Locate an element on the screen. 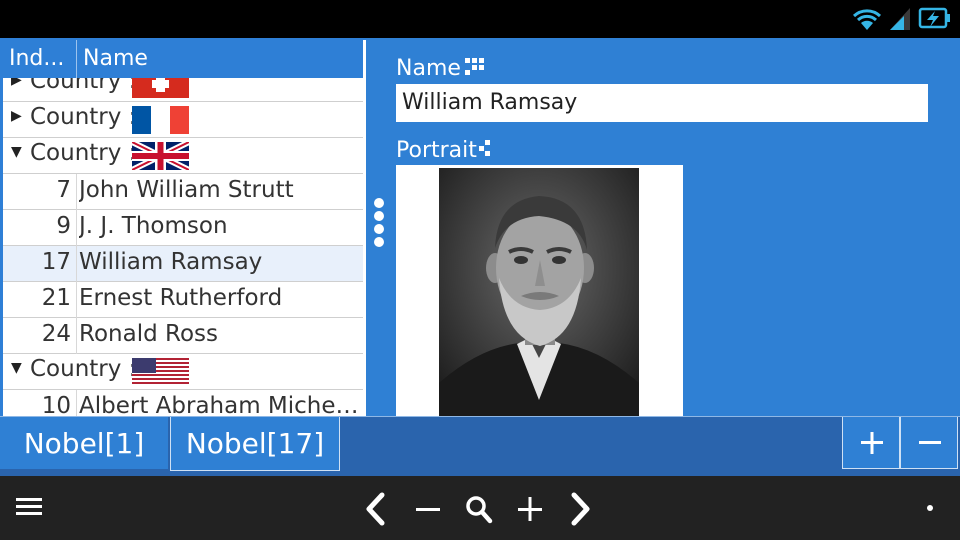 This screenshot has width=960, height=540. tab-nobel-17: Nobel[17] is located at coordinates (255, 444).